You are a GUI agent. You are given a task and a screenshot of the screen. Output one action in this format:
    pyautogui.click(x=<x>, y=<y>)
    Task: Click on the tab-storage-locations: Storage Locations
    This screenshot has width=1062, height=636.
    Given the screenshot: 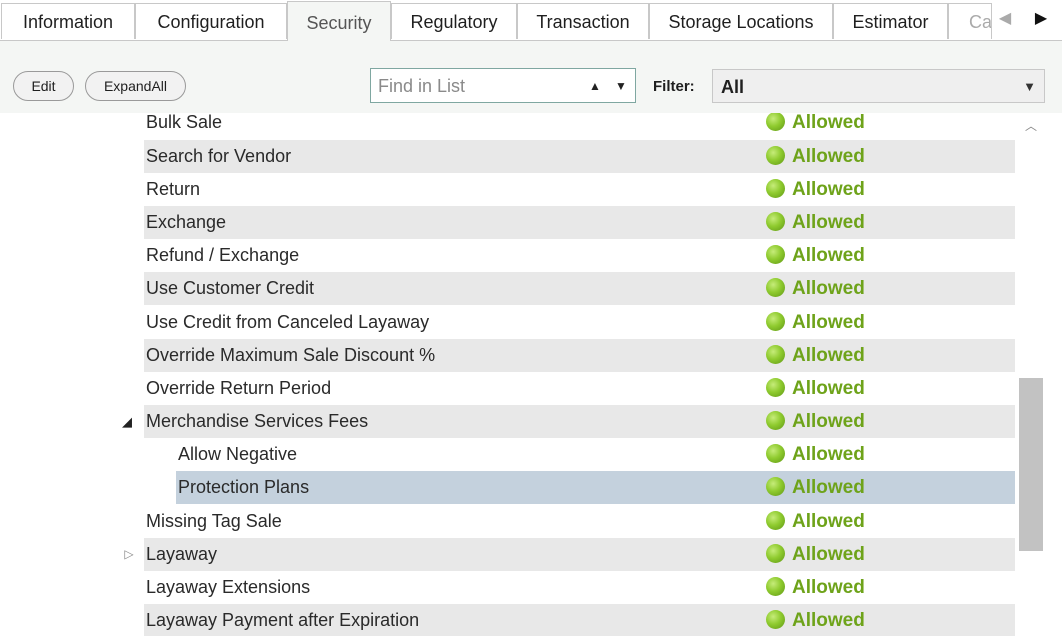 What is the action you would take?
    pyautogui.click(x=741, y=21)
    